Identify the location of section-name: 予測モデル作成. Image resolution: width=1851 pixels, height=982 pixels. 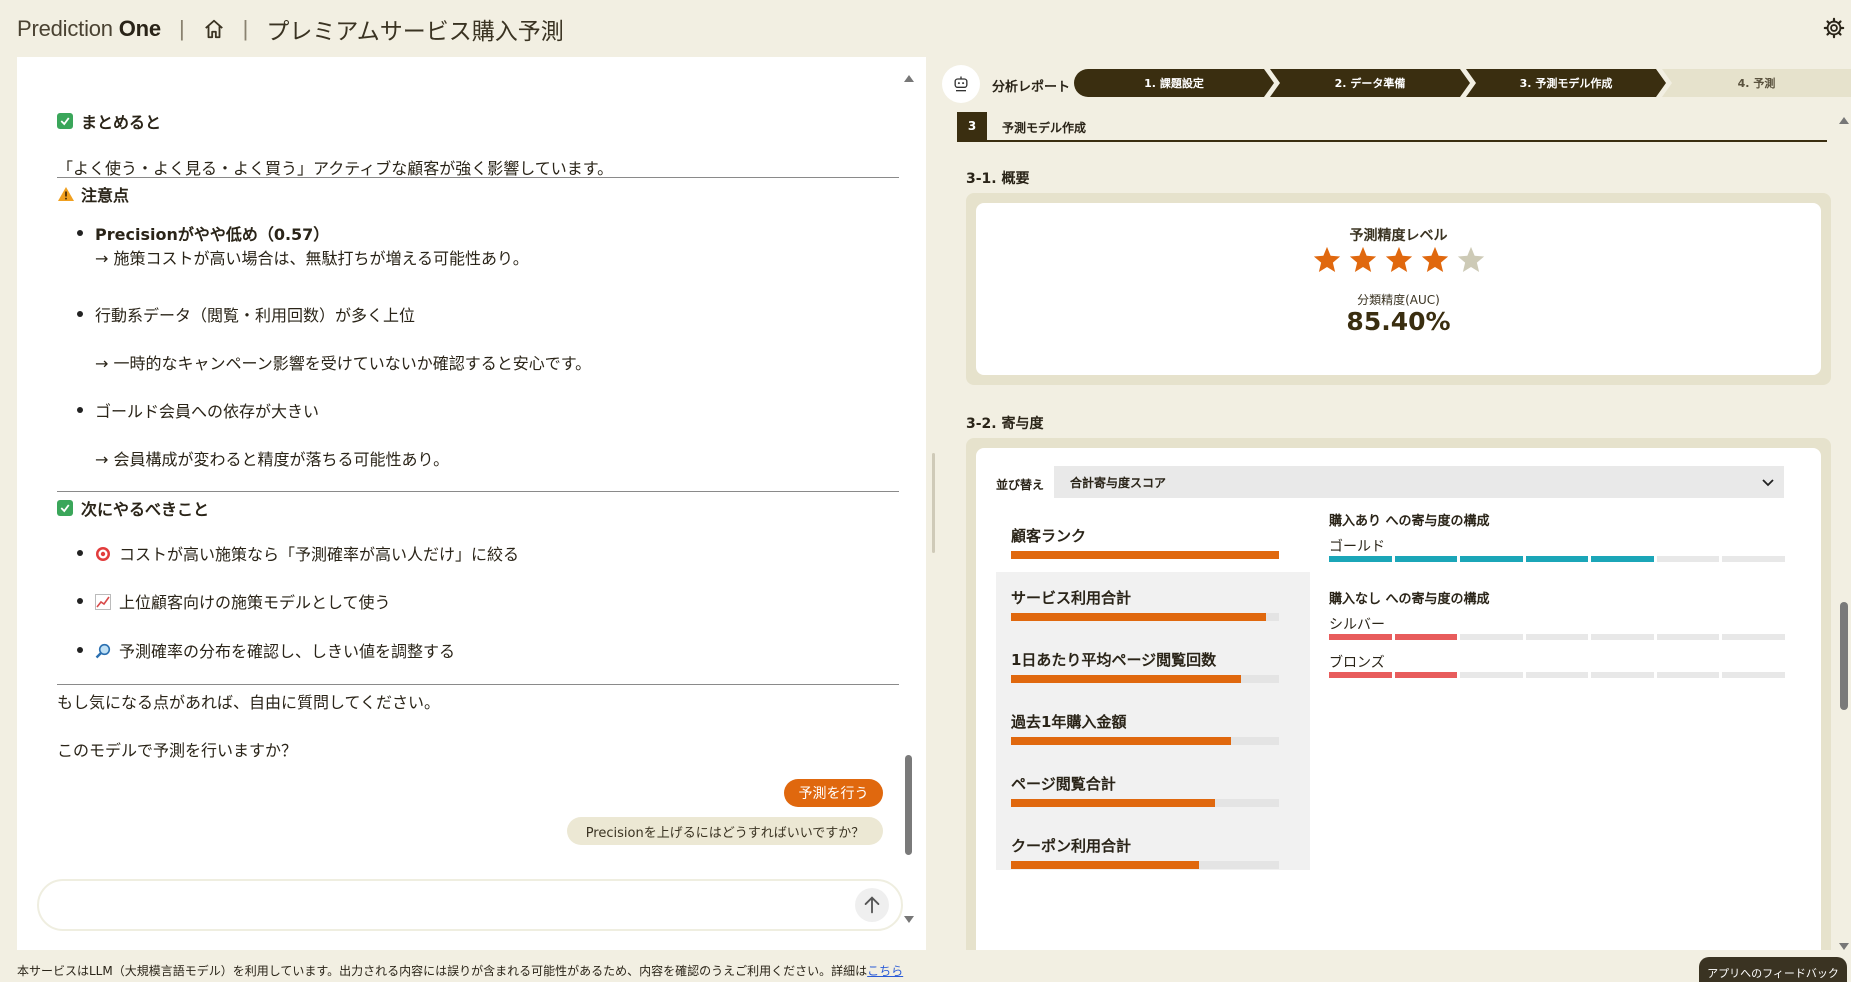
(1044, 128).